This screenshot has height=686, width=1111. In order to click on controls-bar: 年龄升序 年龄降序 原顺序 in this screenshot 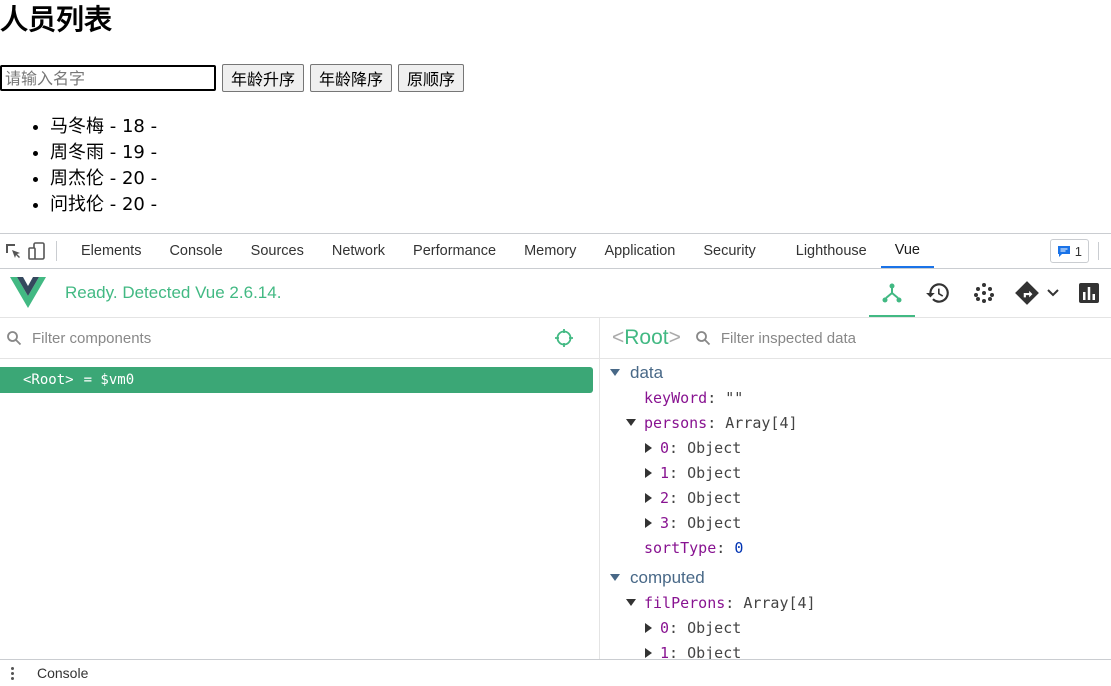, I will do `click(235, 78)`.